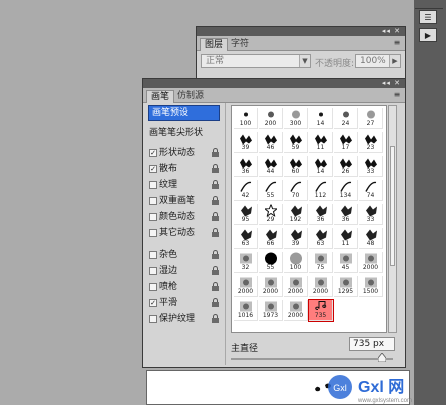  I want to click on tab-layers: 图层, so click(214, 44).